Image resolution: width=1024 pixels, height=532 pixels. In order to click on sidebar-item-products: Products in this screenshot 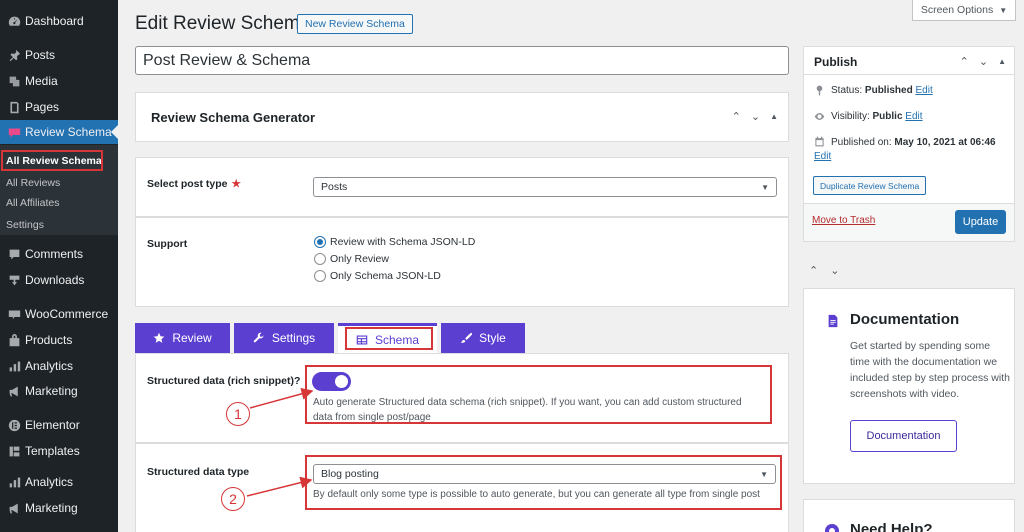, I will do `click(59, 340)`.